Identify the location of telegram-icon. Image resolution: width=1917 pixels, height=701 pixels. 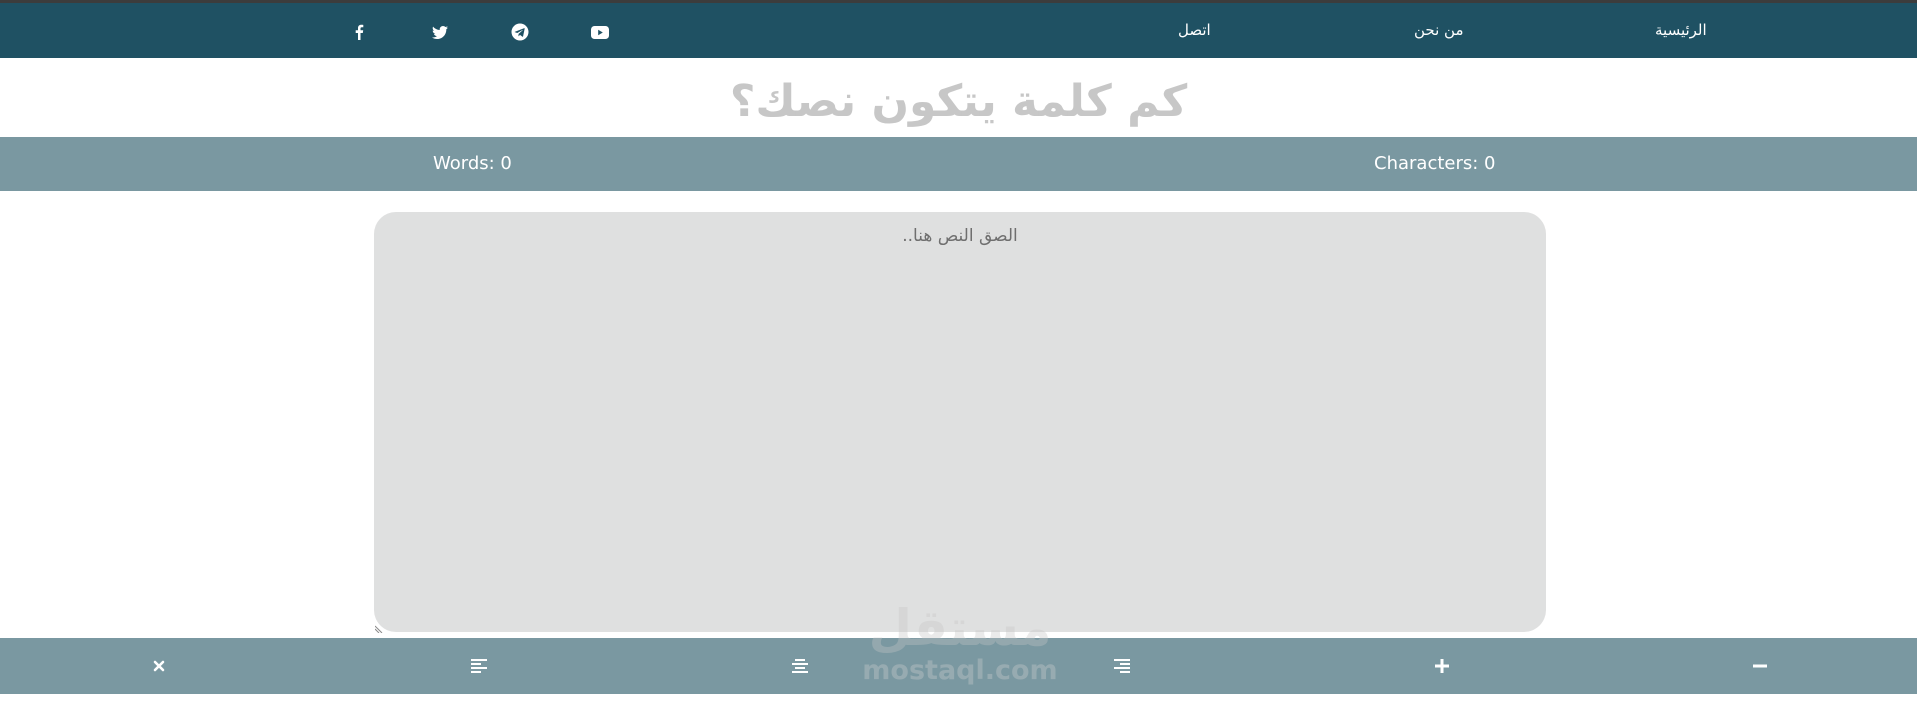
(520, 32).